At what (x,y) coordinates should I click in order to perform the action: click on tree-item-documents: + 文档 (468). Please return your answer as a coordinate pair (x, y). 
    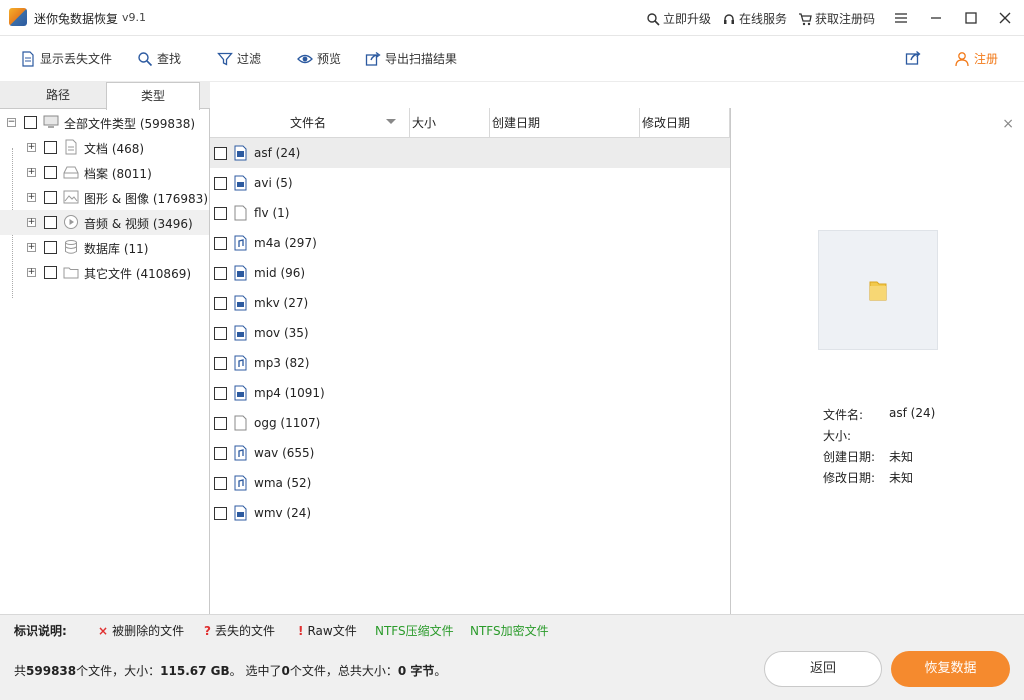
    Looking at the image, I should click on (104, 147).